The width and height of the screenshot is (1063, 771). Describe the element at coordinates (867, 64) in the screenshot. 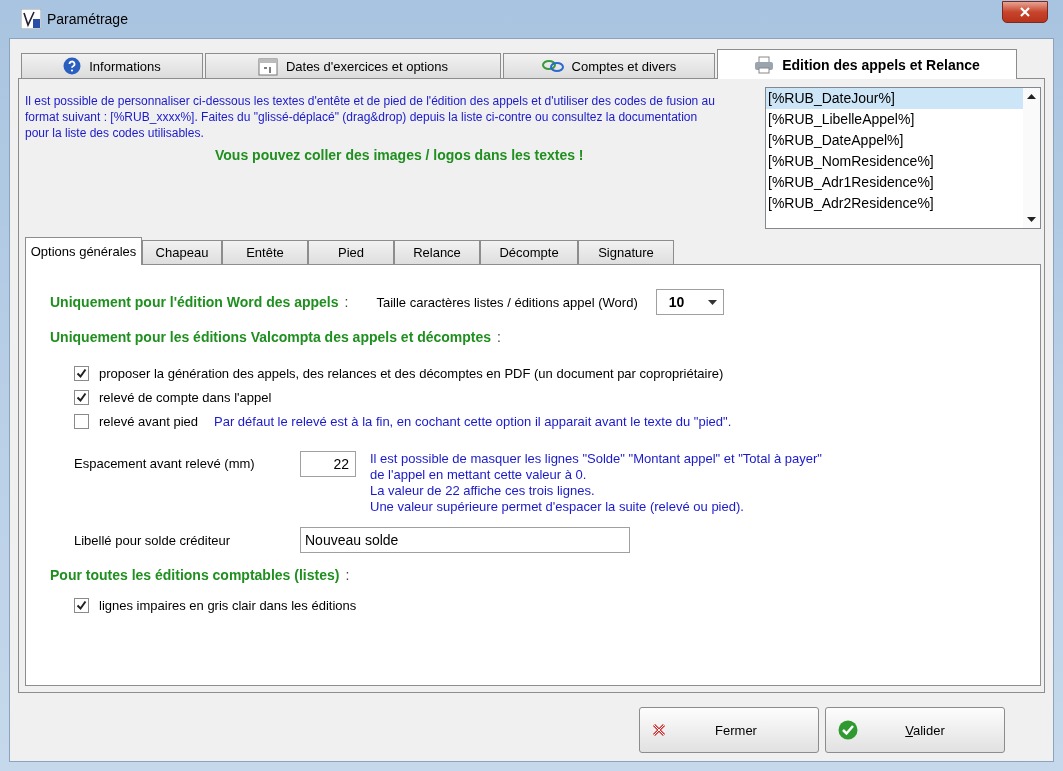

I see `tab: Edition des appels et Relance` at that location.